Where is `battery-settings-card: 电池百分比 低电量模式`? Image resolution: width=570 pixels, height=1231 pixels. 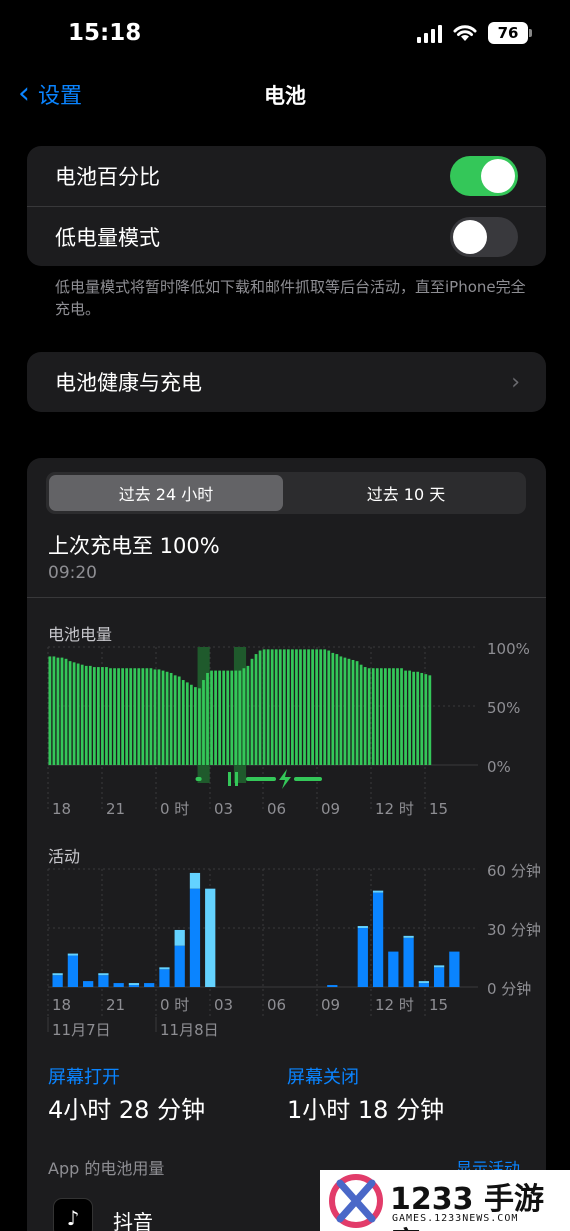
battery-settings-card: 电池百分比 低电量模式 is located at coordinates (286, 206).